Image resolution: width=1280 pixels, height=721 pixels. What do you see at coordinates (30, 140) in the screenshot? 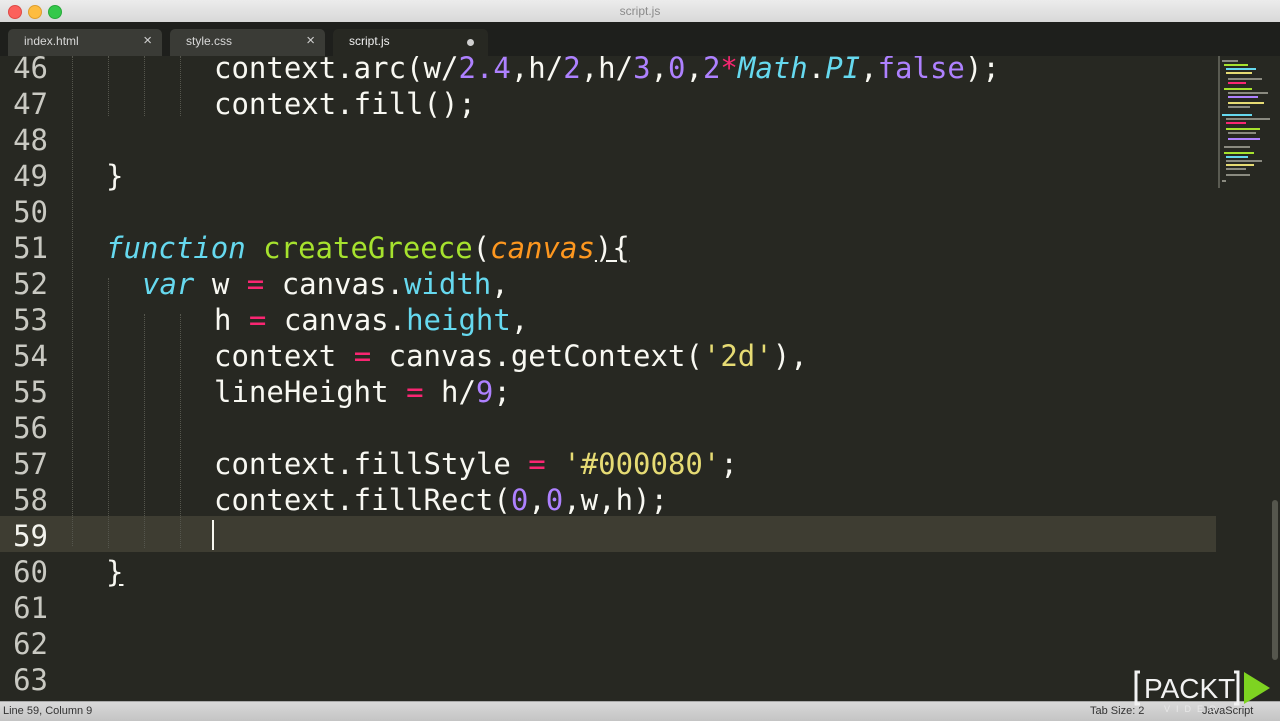
I see `line-number: 48` at bounding box center [30, 140].